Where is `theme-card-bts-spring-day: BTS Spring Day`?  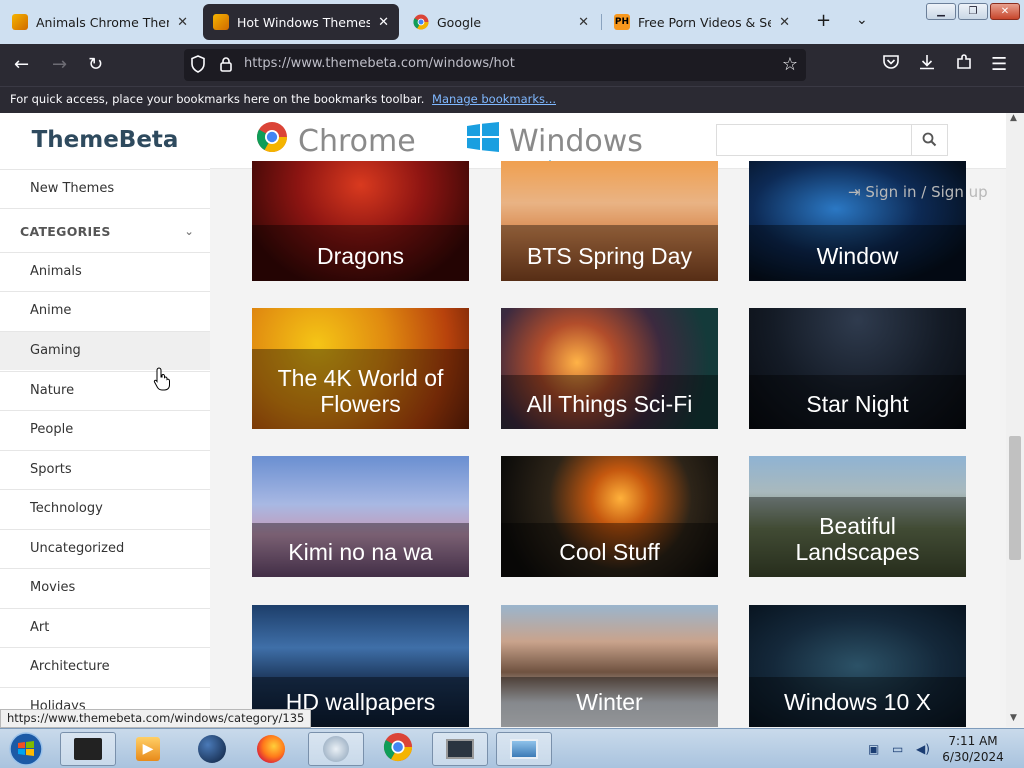 theme-card-bts-spring-day: BTS Spring Day is located at coordinates (609, 221).